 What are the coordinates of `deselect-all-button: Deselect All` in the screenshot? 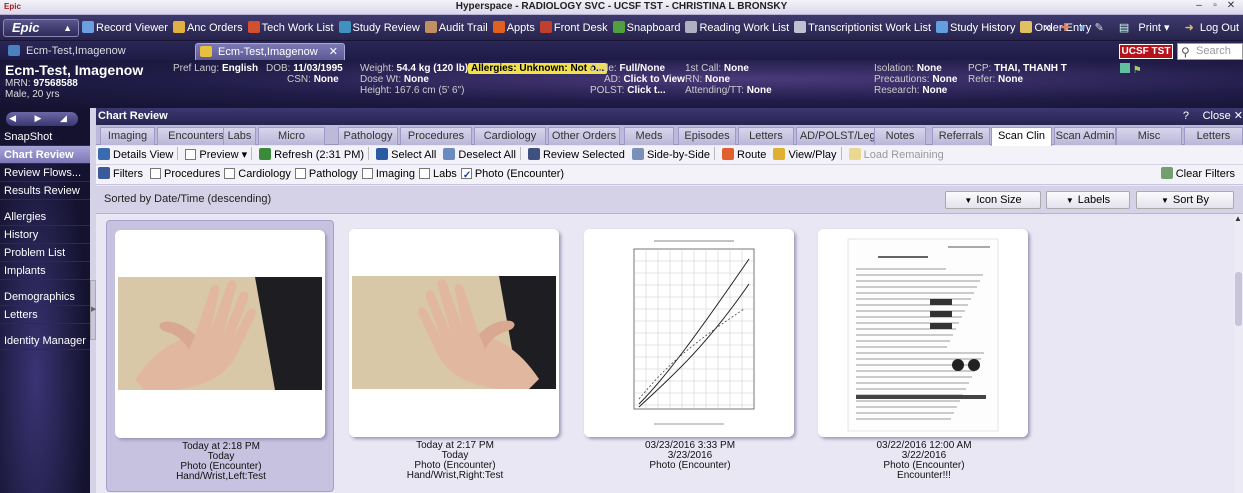 It's located at (479, 155).